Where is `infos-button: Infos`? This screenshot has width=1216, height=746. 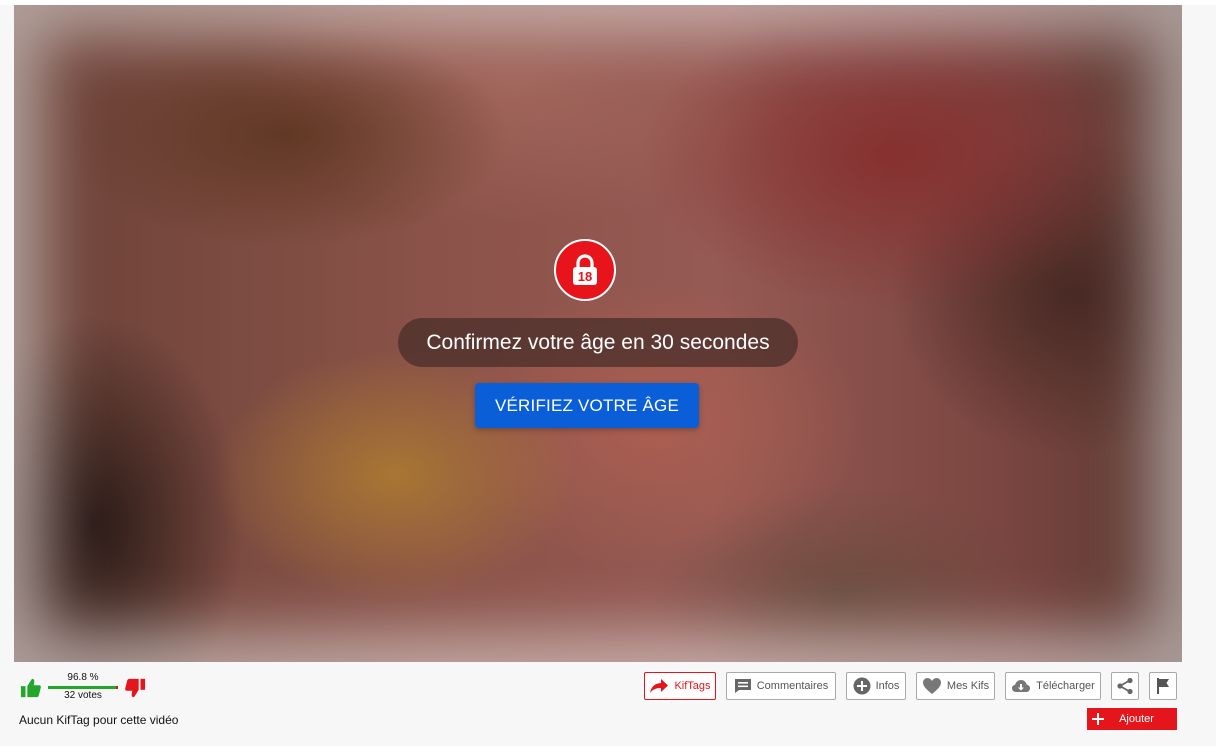
infos-button: Infos is located at coordinates (876, 686).